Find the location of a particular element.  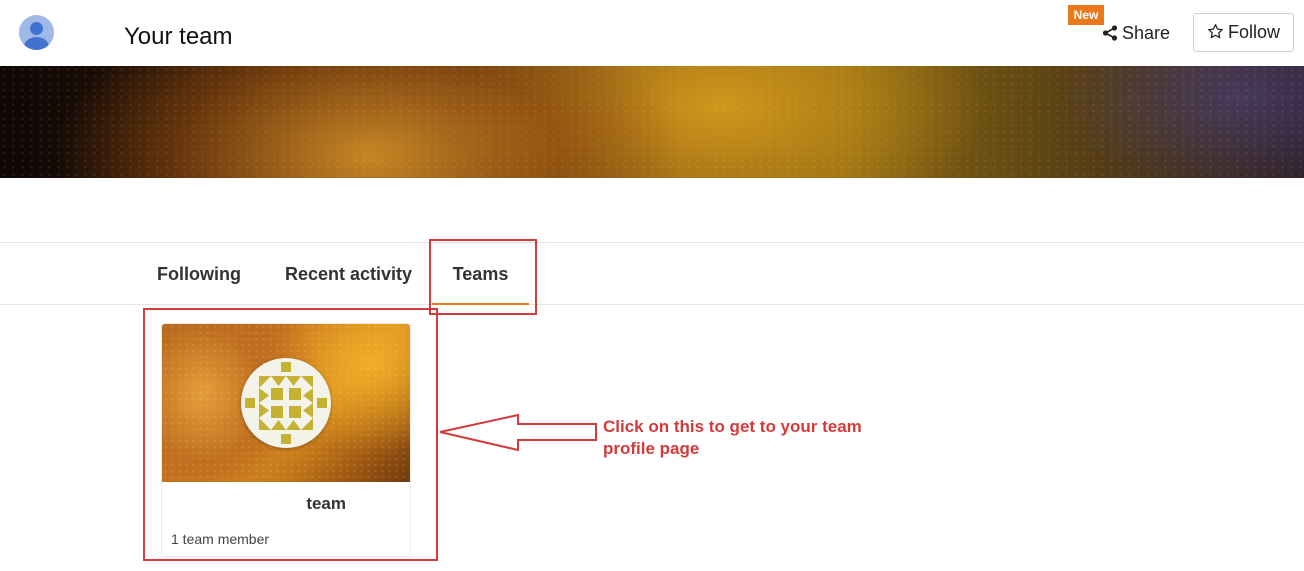

tab-teams: Teams is located at coordinates (480, 274).